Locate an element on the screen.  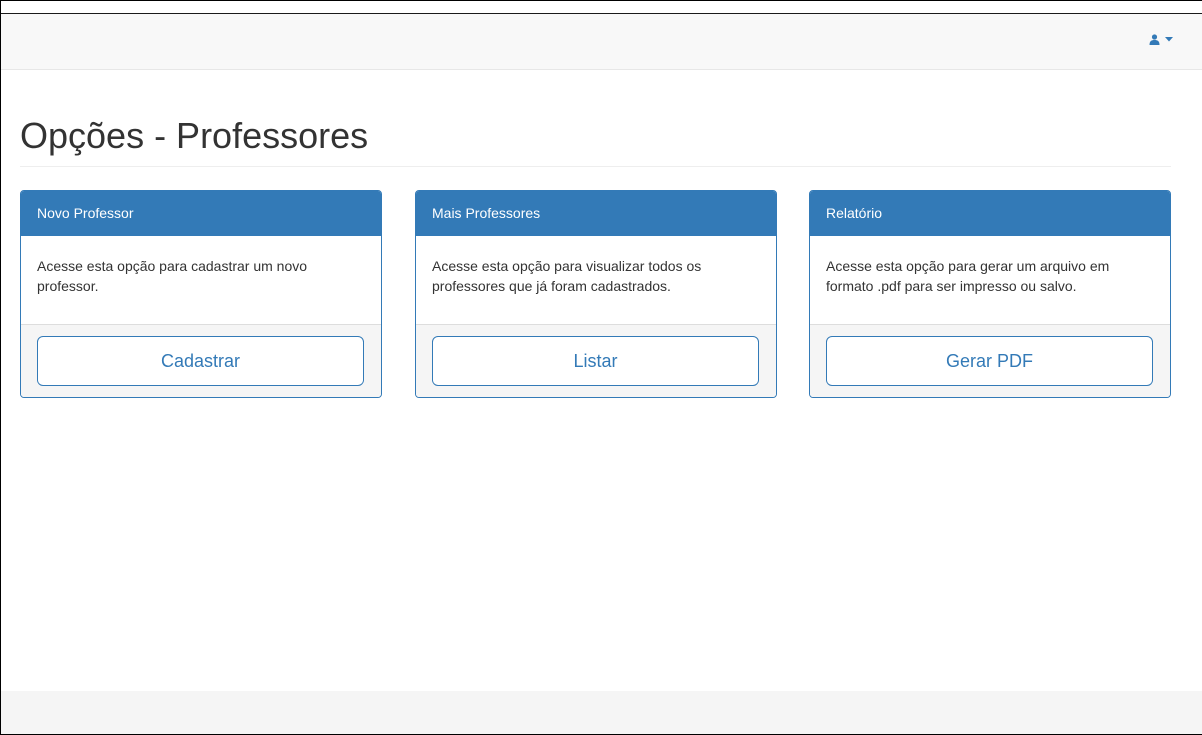
cadastrar-button: Cadastrar is located at coordinates (200, 361).